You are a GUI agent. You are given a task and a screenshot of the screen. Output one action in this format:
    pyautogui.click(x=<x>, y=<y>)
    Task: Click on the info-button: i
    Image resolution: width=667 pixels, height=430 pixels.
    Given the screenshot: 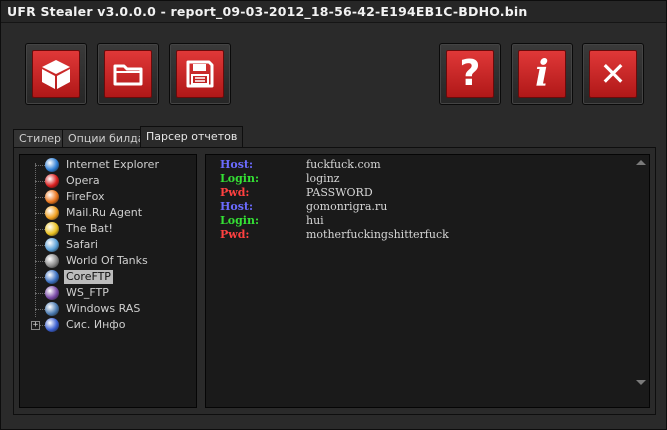 What is the action you would take?
    pyautogui.click(x=542, y=74)
    